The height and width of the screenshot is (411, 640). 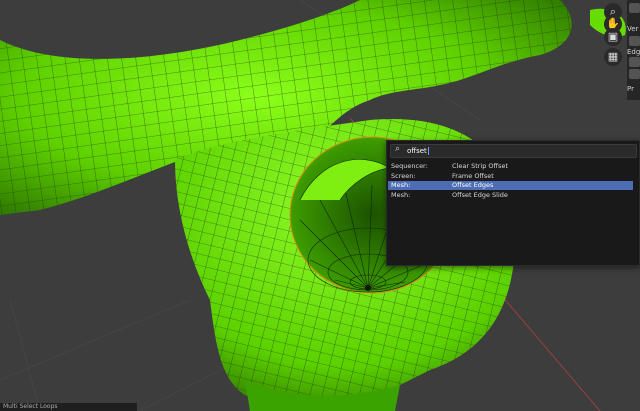 What do you see at coordinates (417, 151) in the screenshot?
I see `search-query: offset` at bounding box center [417, 151].